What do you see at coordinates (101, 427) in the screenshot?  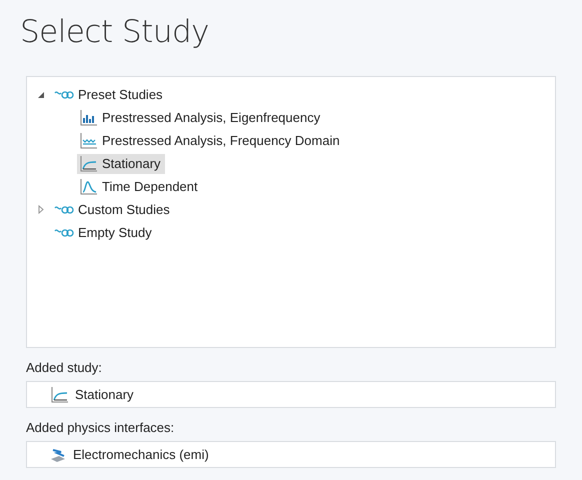 I see `section-label: Added physics interfaces:` at bounding box center [101, 427].